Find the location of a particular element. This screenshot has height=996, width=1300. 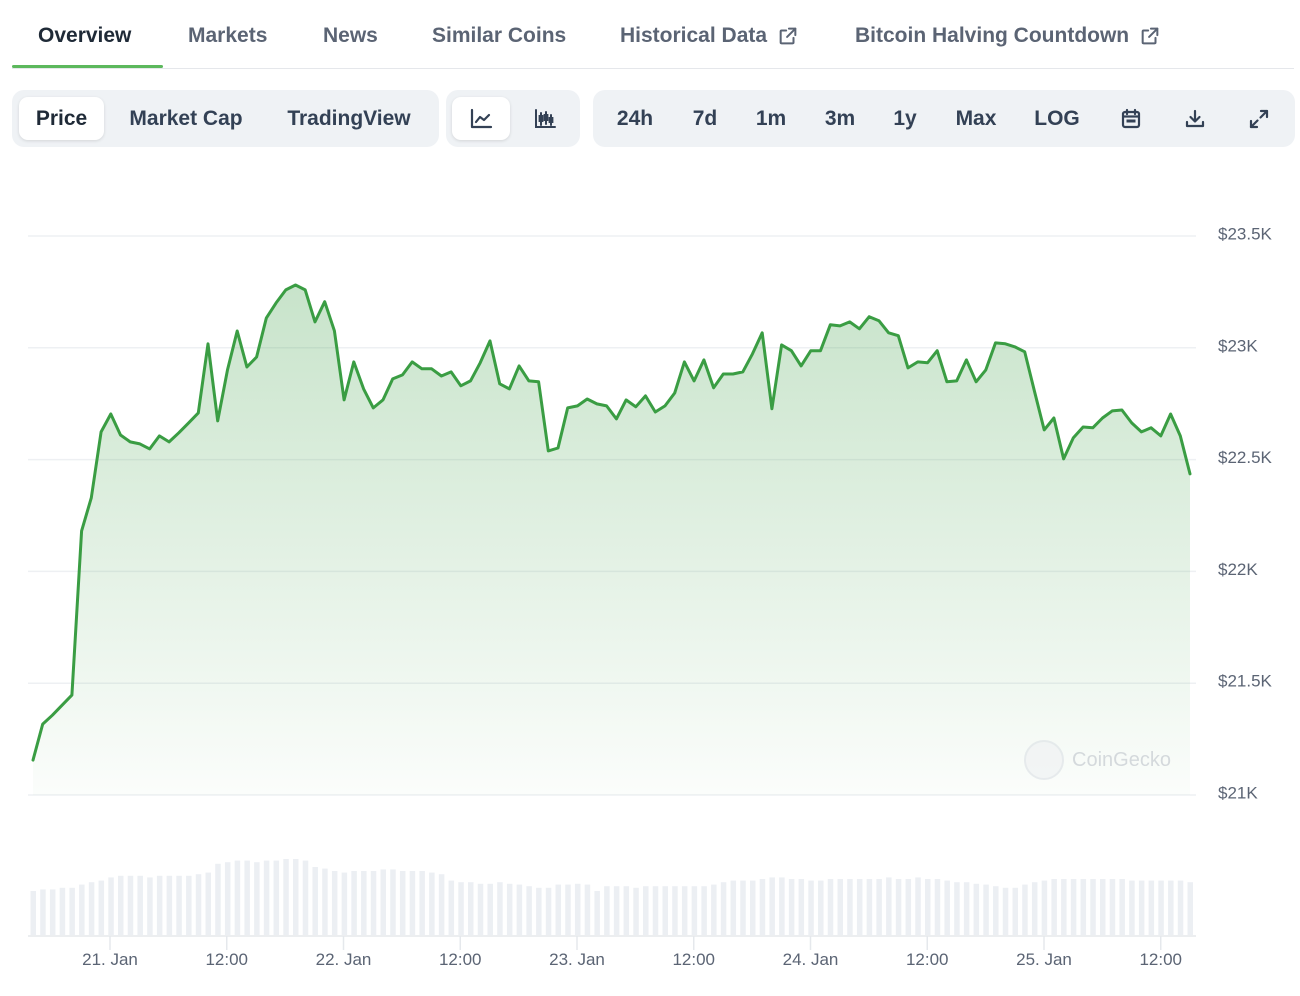

tab-label: News is located at coordinates (350, 35).